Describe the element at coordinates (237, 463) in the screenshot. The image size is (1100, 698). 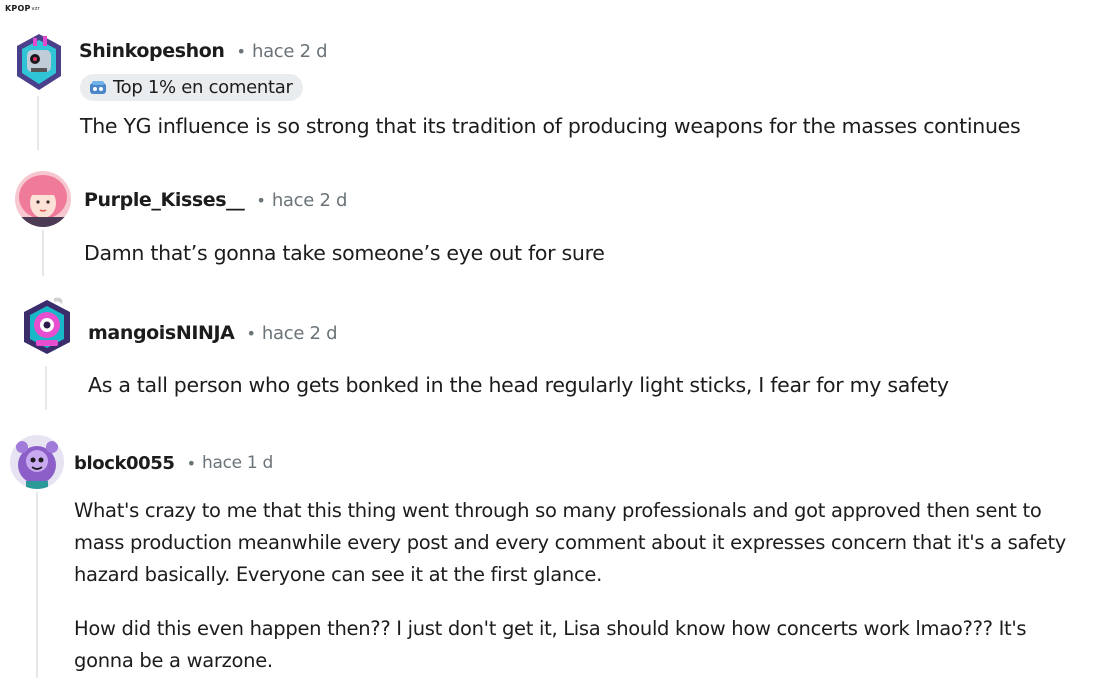
I see `timestamp: hace 1 d` at that location.